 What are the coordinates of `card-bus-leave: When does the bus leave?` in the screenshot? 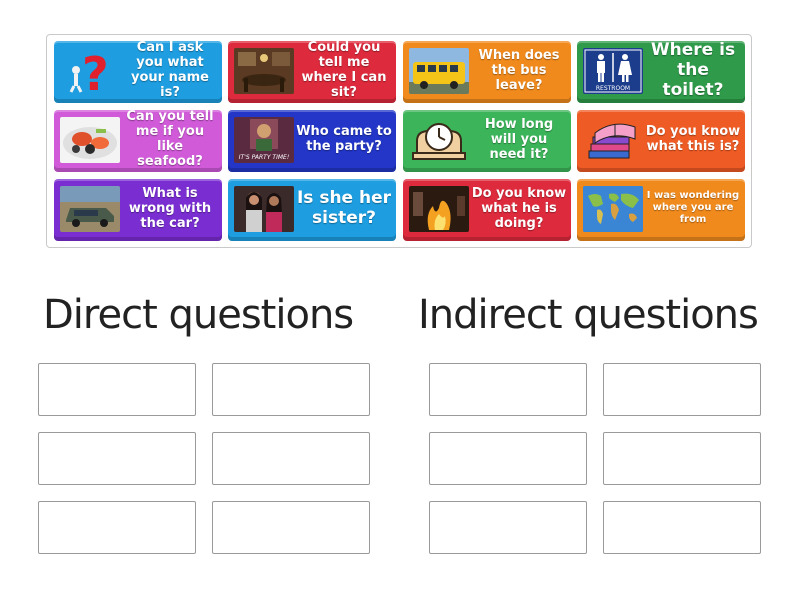 It's located at (487, 72).